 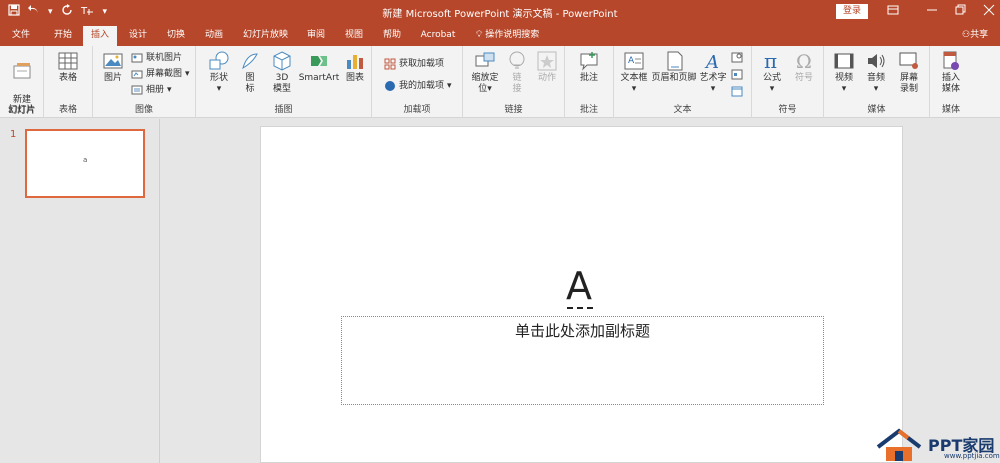 What do you see at coordinates (737, 58) in the screenshot?
I see `date-time-icon` at bounding box center [737, 58].